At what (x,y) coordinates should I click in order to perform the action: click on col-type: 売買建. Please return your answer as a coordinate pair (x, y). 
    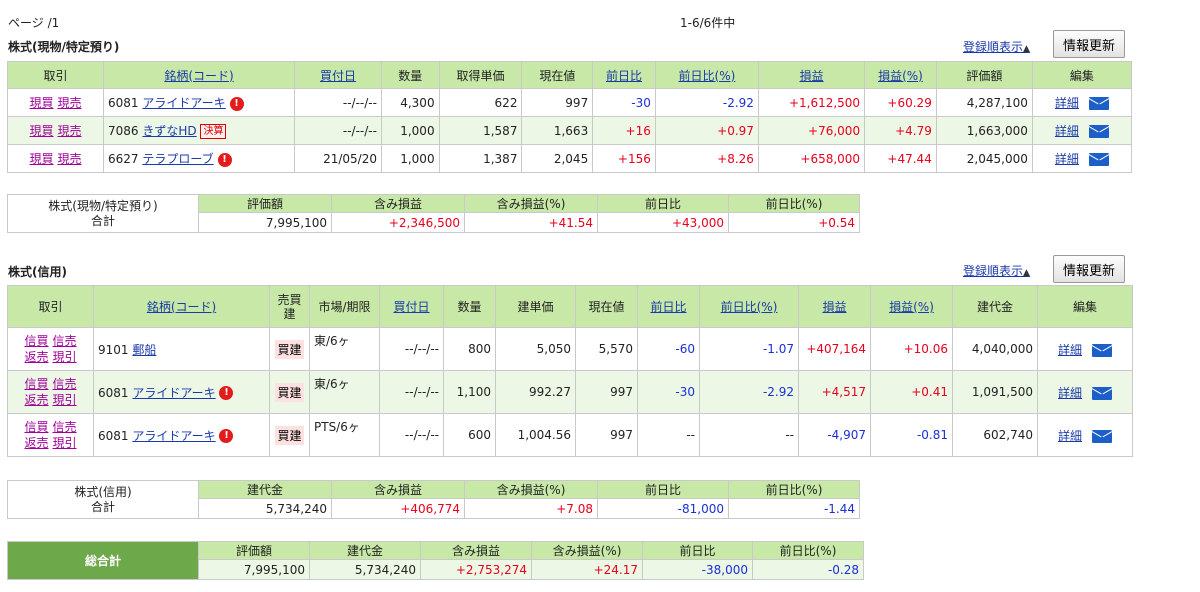
    Looking at the image, I should click on (289, 306).